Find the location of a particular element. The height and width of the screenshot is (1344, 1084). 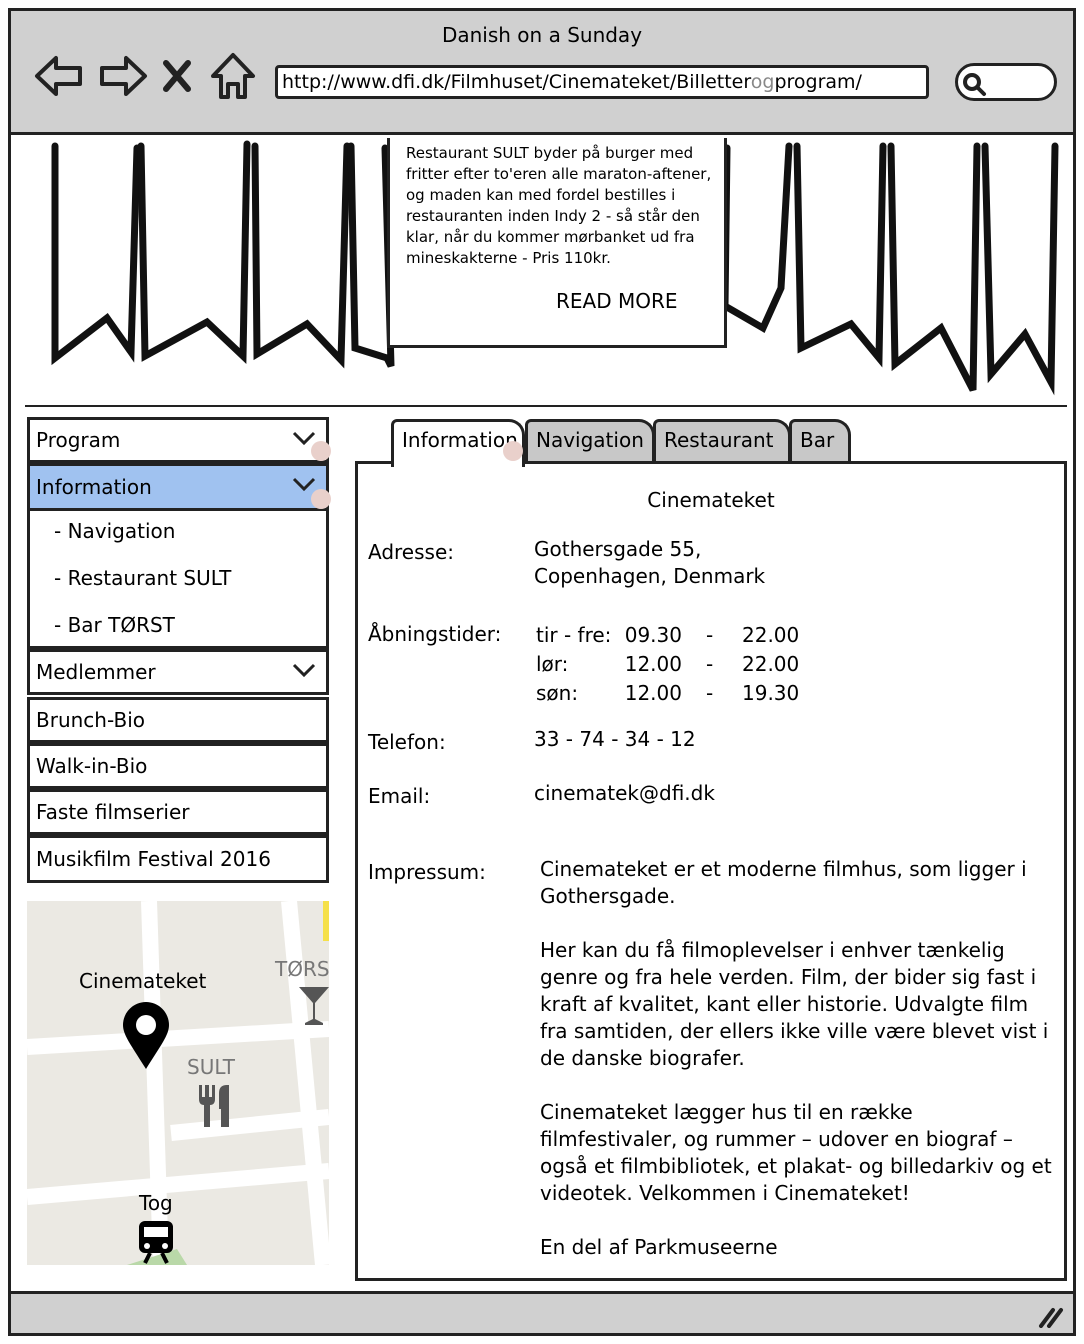

impressum-paragraph: En del af Parkmuseerne is located at coordinates (659, 1247).